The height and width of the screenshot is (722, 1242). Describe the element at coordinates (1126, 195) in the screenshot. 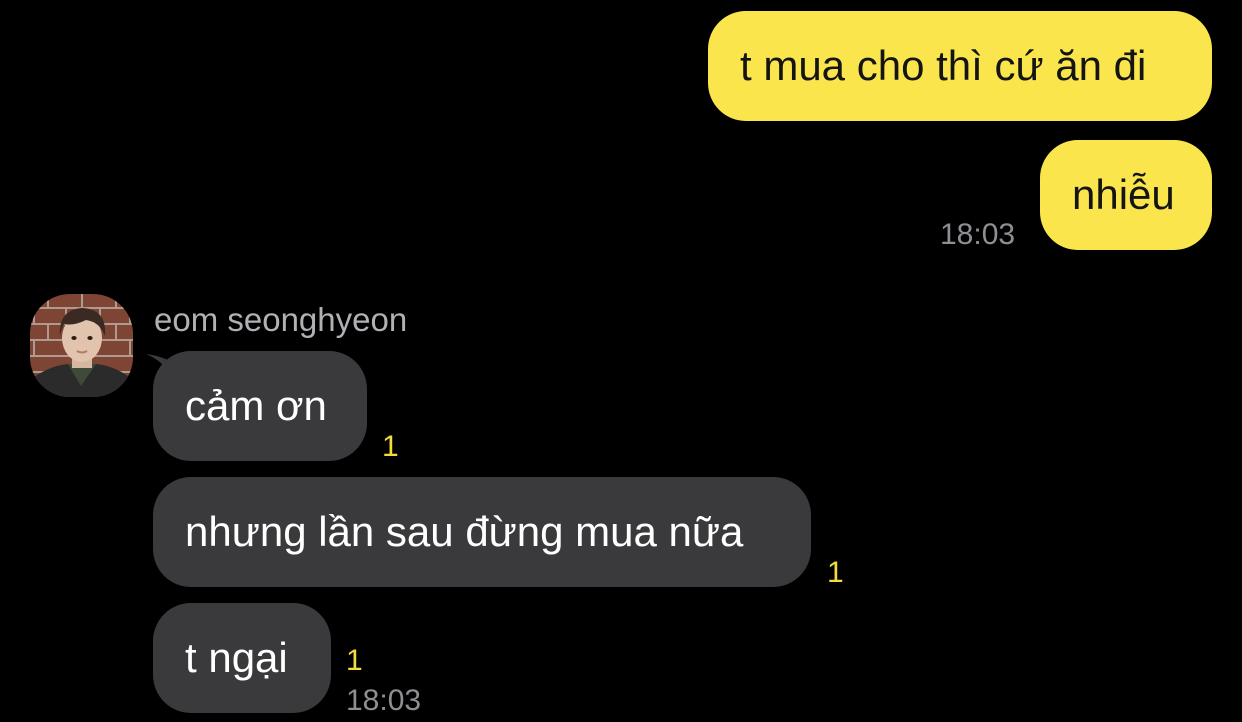

I see `outgoing-message-bubble: nhiễu` at that location.